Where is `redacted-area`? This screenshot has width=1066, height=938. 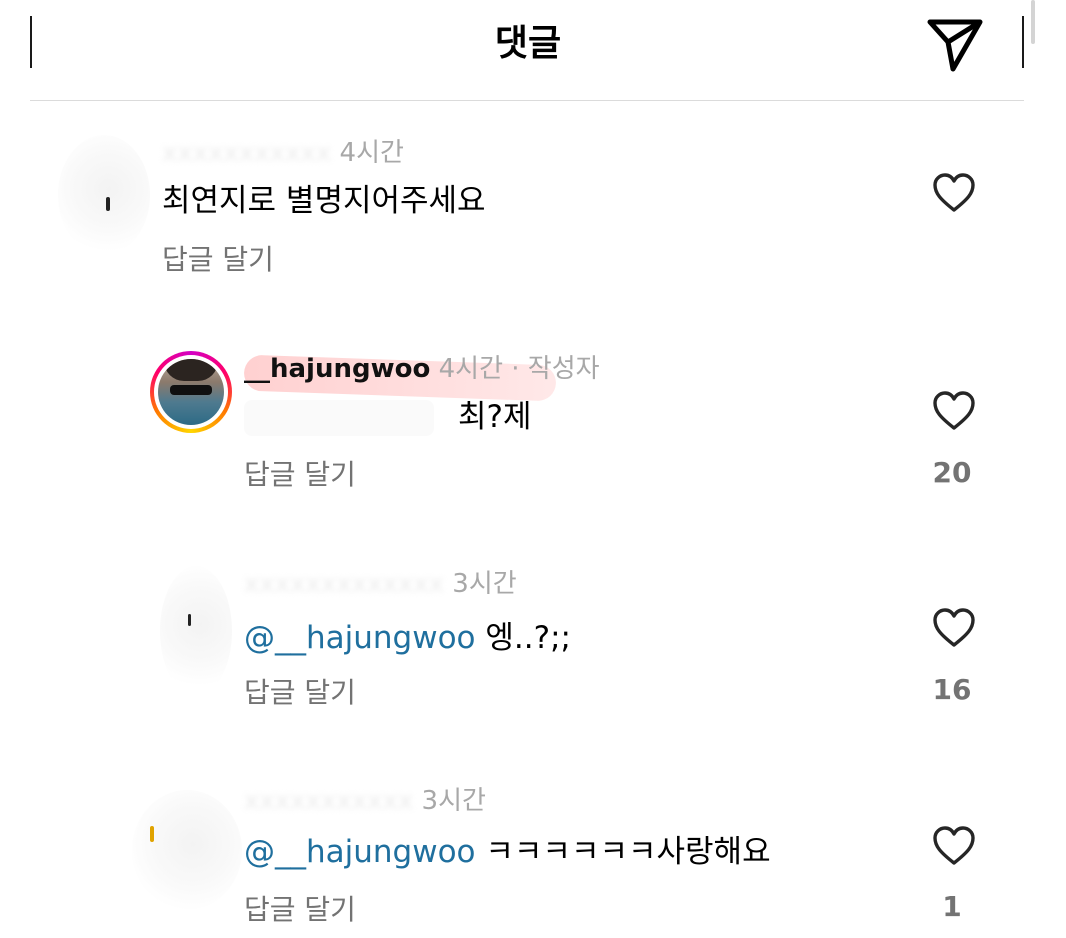 redacted-area is located at coordinates (339, 418).